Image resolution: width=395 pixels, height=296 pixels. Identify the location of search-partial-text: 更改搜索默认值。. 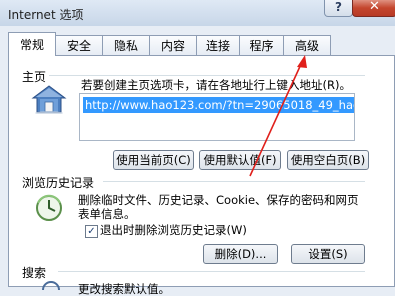
(124, 289).